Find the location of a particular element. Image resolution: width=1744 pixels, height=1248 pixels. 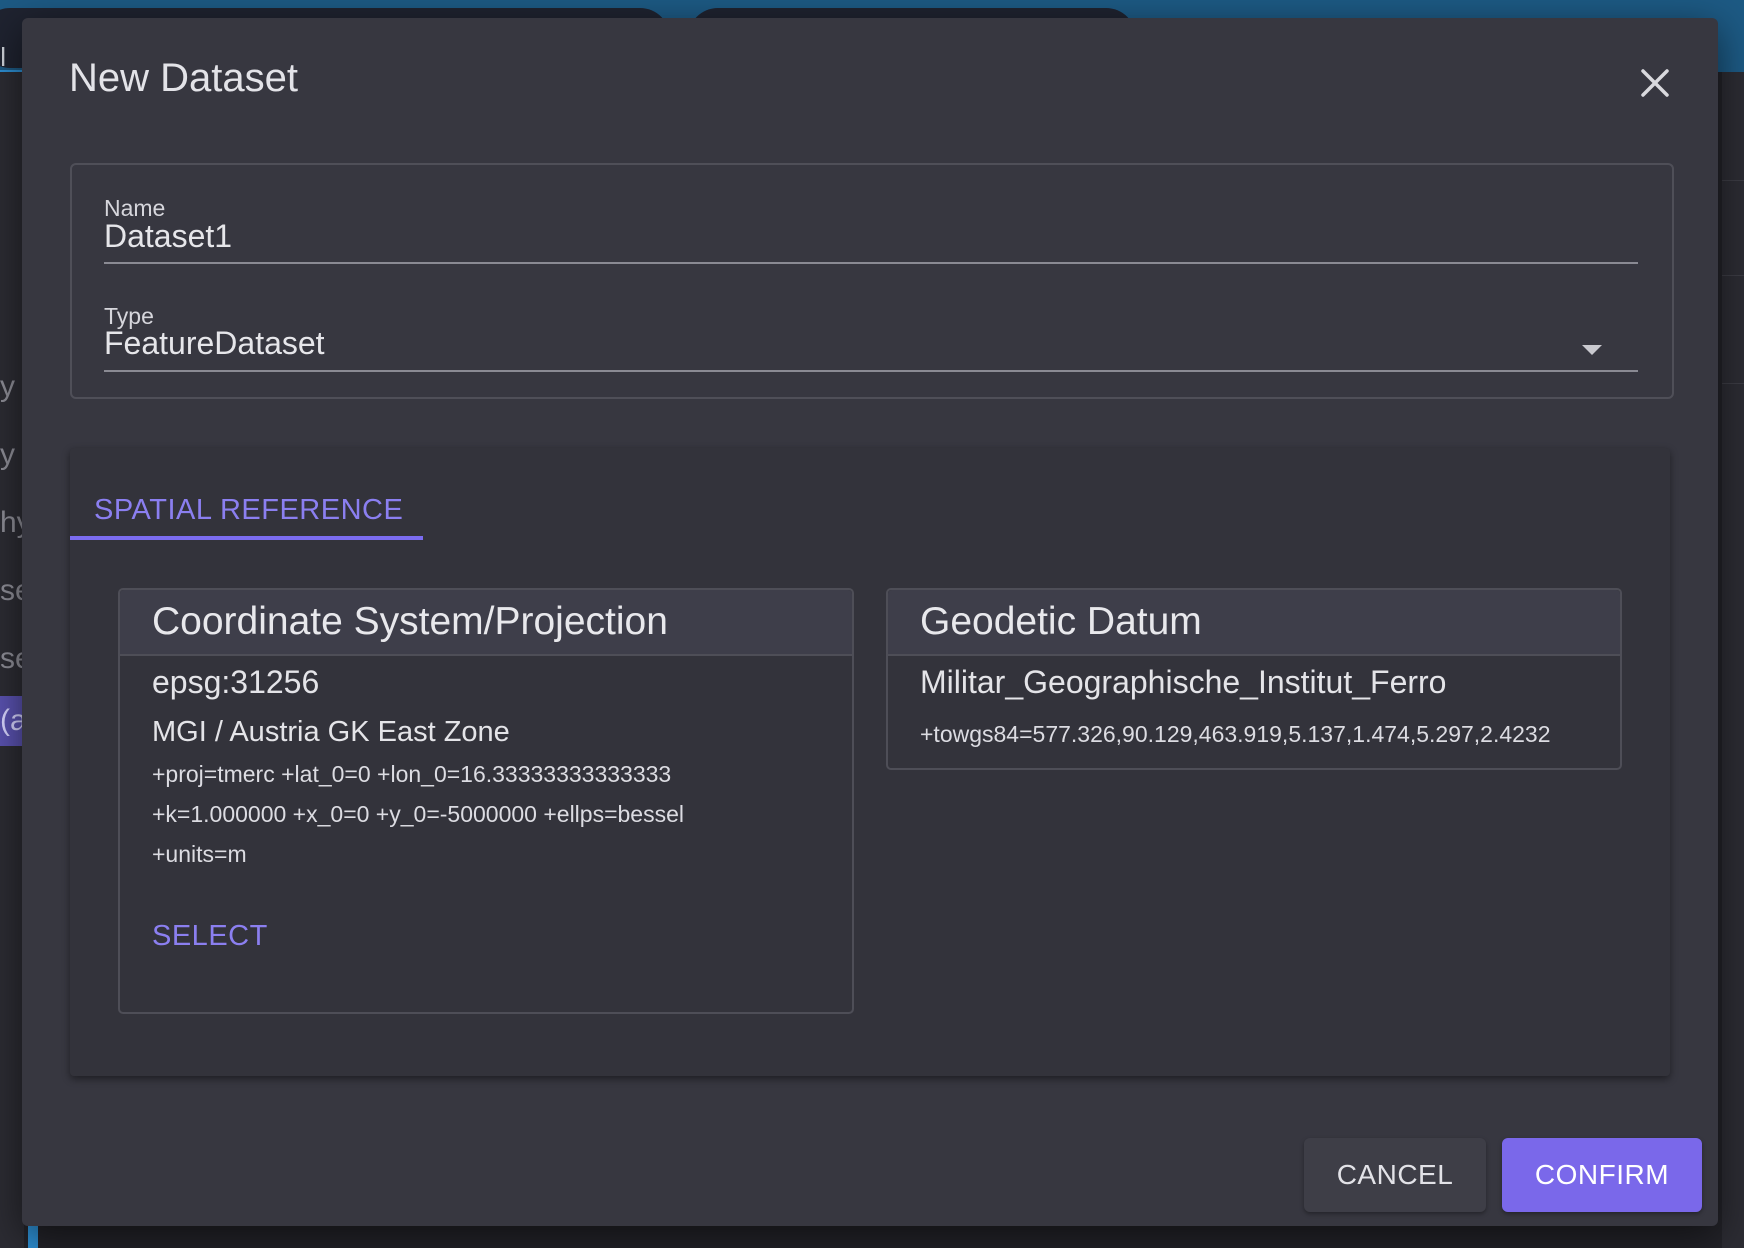

select-button: SELECT is located at coordinates (210, 936).